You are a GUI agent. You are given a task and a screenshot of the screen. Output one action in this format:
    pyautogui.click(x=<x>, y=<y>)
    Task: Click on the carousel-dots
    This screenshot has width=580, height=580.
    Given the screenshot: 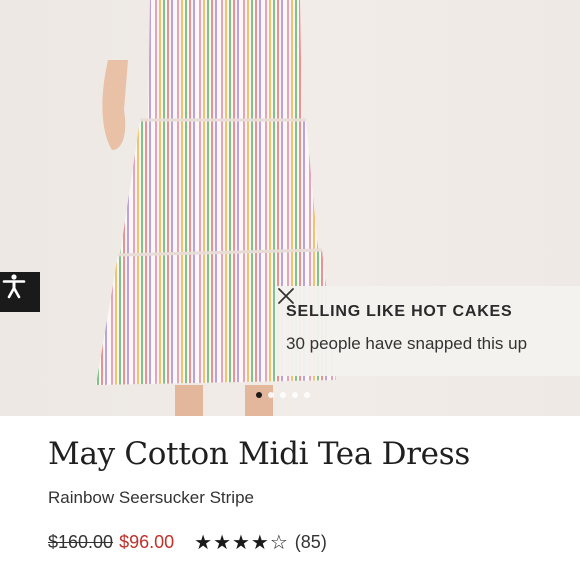 What is the action you would take?
    pyautogui.click(x=283, y=395)
    